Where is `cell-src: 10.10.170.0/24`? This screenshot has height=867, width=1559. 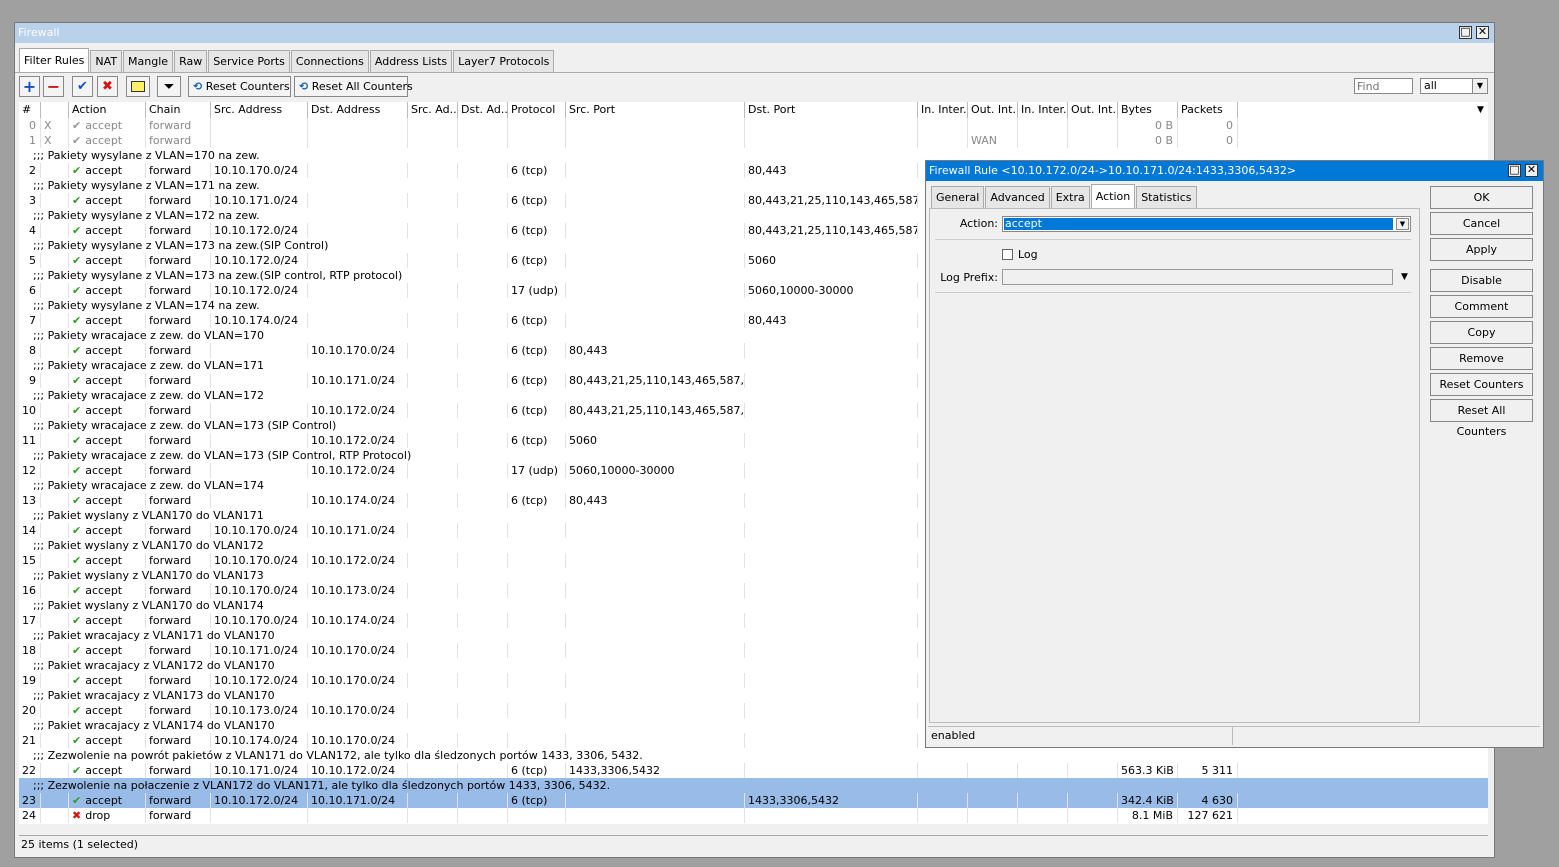 cell-src: 10.10.170.0/24 is located at coordinates (259, 590).